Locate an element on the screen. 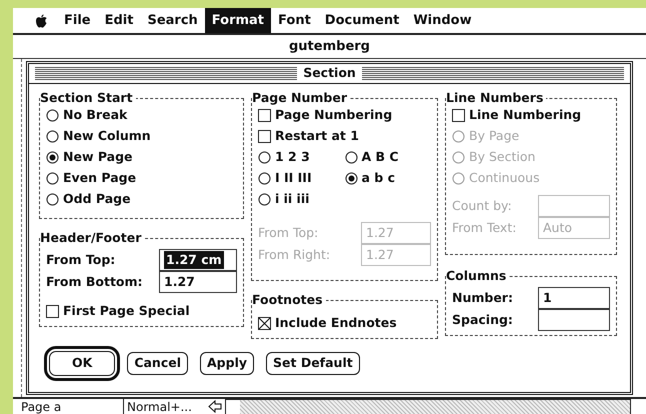 The height and width of the screenshot is (414, 646). group-title: Header/Footer is located at coordinates (91, 238).